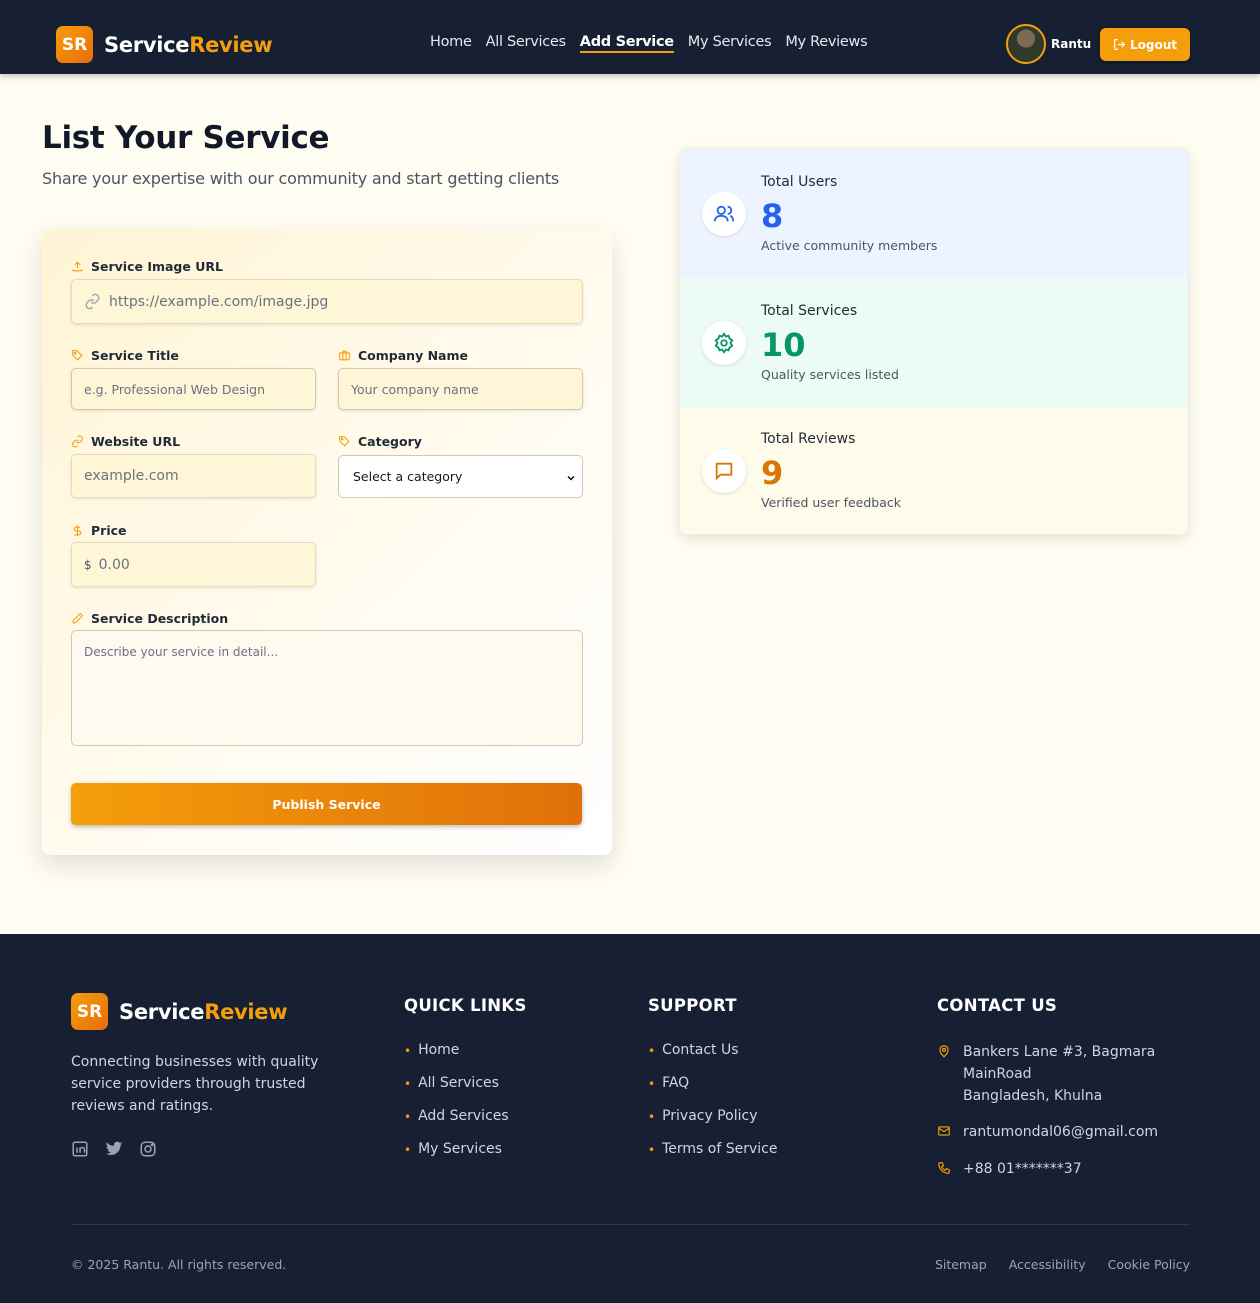 The image size is (1260, 1303). I want to click on mail-icon, so click(944, 1131).